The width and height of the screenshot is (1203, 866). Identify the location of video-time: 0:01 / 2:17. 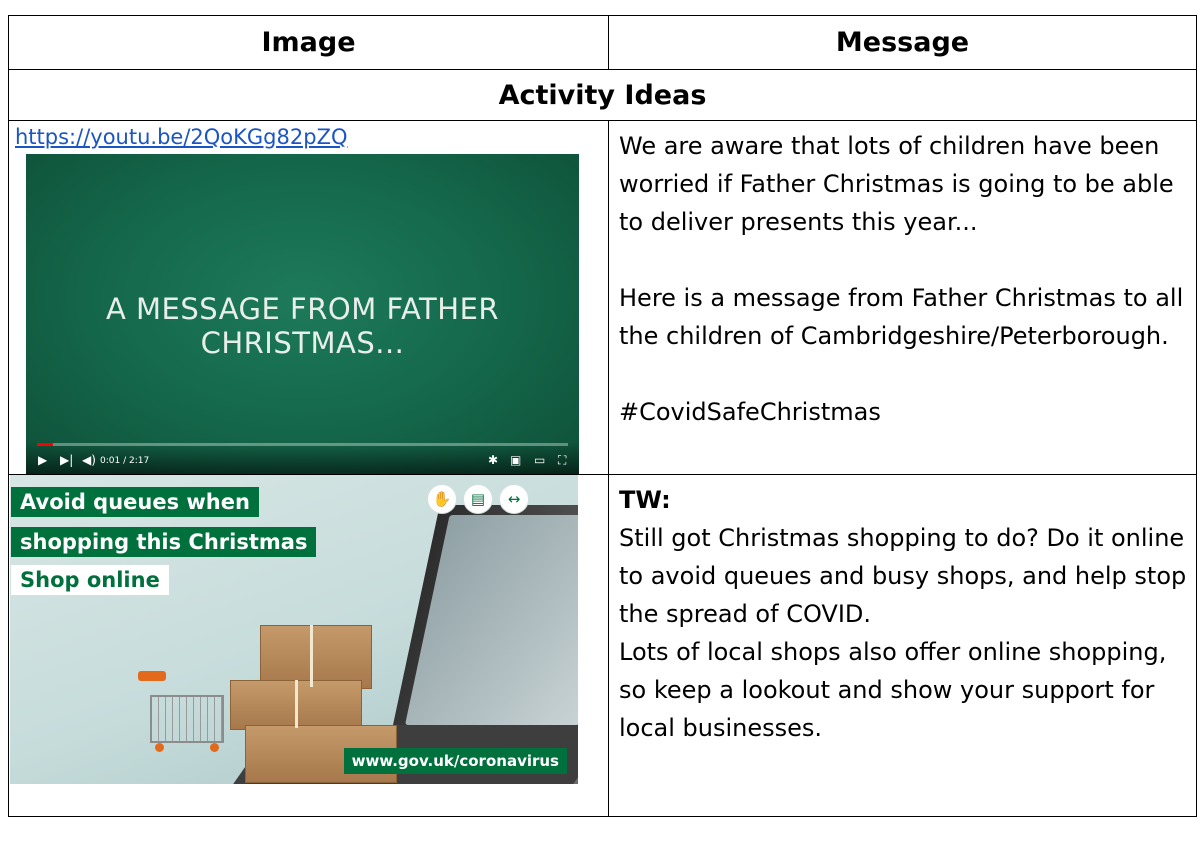
(125, 461).